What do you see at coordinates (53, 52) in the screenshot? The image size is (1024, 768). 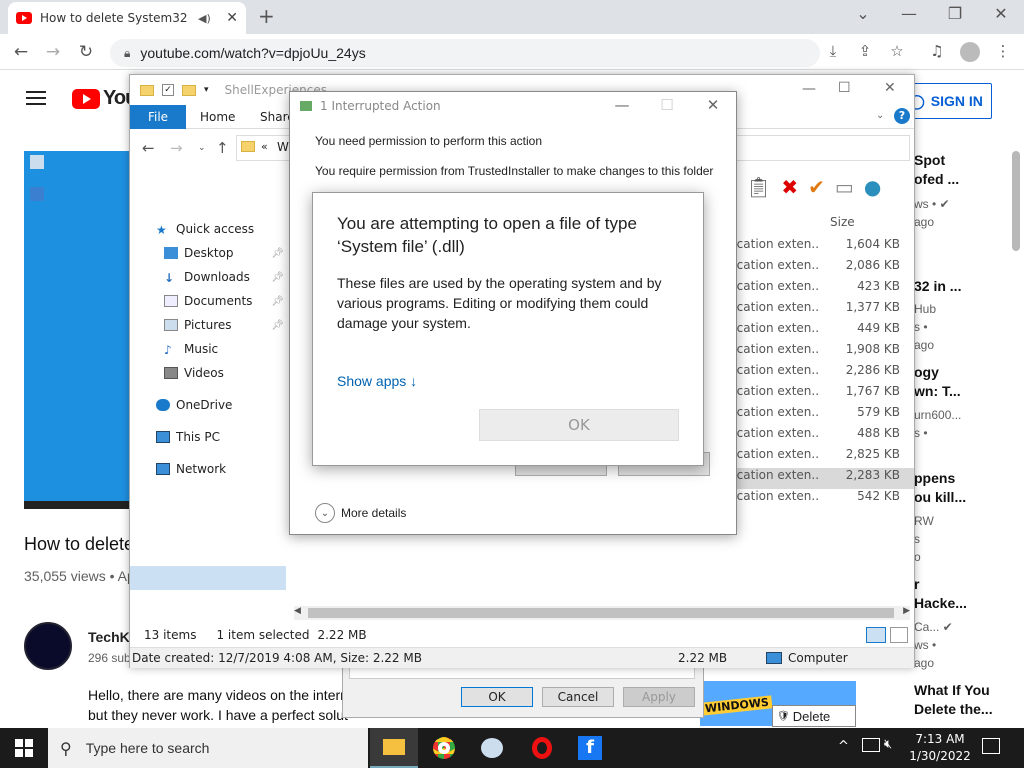 I see `forward-arrow-icon: →` at bounding box center [53, 52].